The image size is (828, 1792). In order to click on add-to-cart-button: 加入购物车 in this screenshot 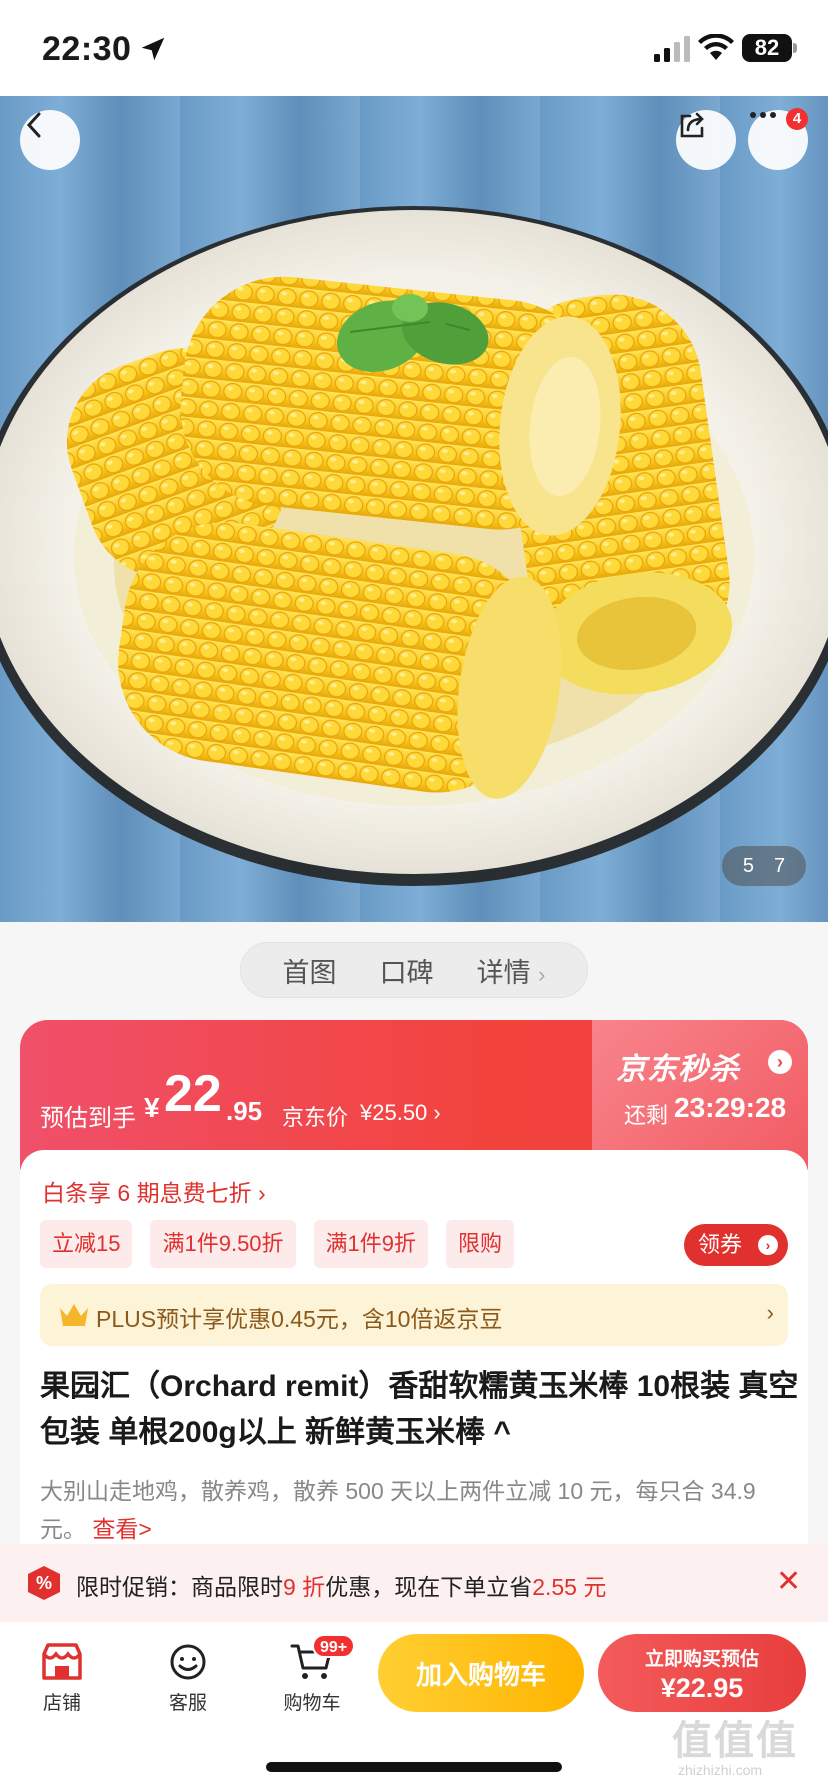, I will do `click(481, 1673)`.